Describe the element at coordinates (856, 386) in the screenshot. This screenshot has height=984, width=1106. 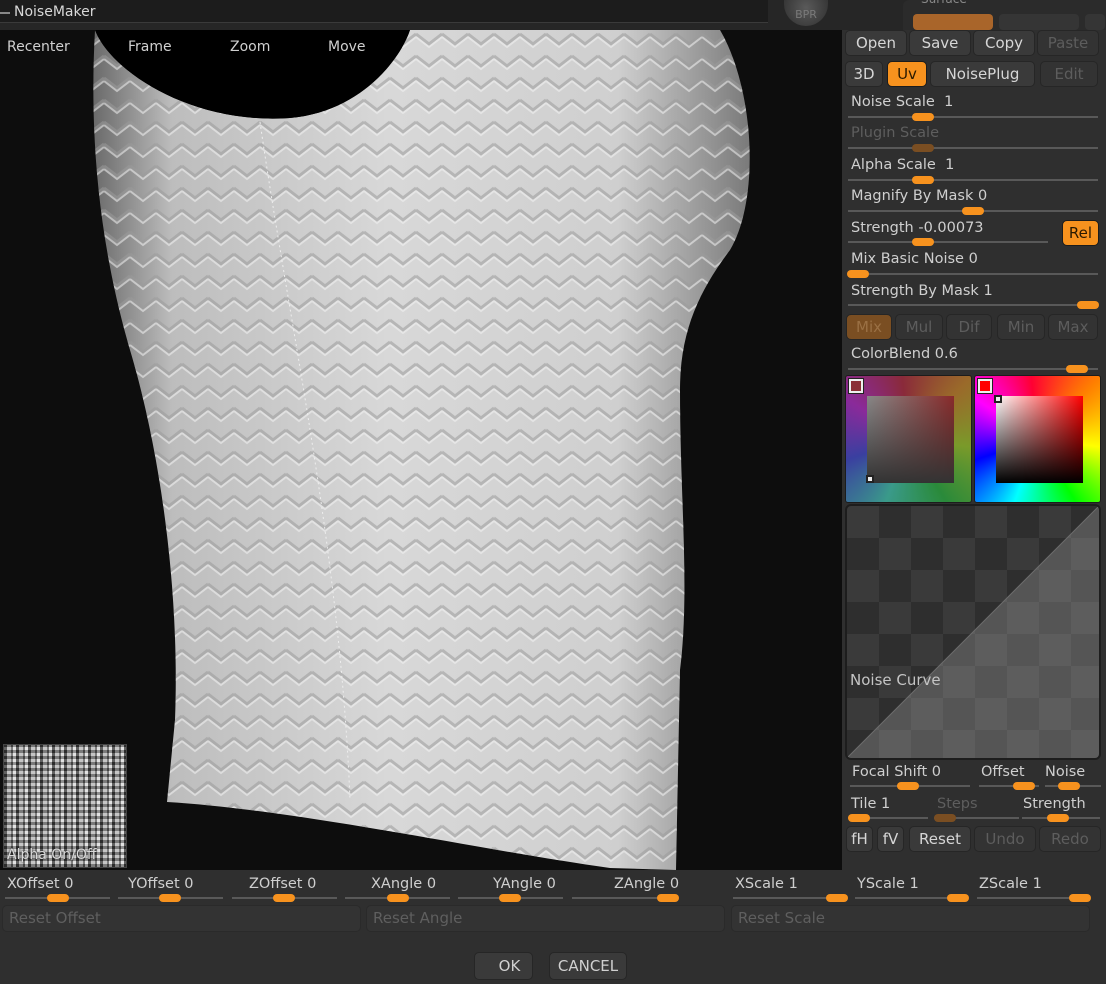
I see `color1-swatch` at that location.